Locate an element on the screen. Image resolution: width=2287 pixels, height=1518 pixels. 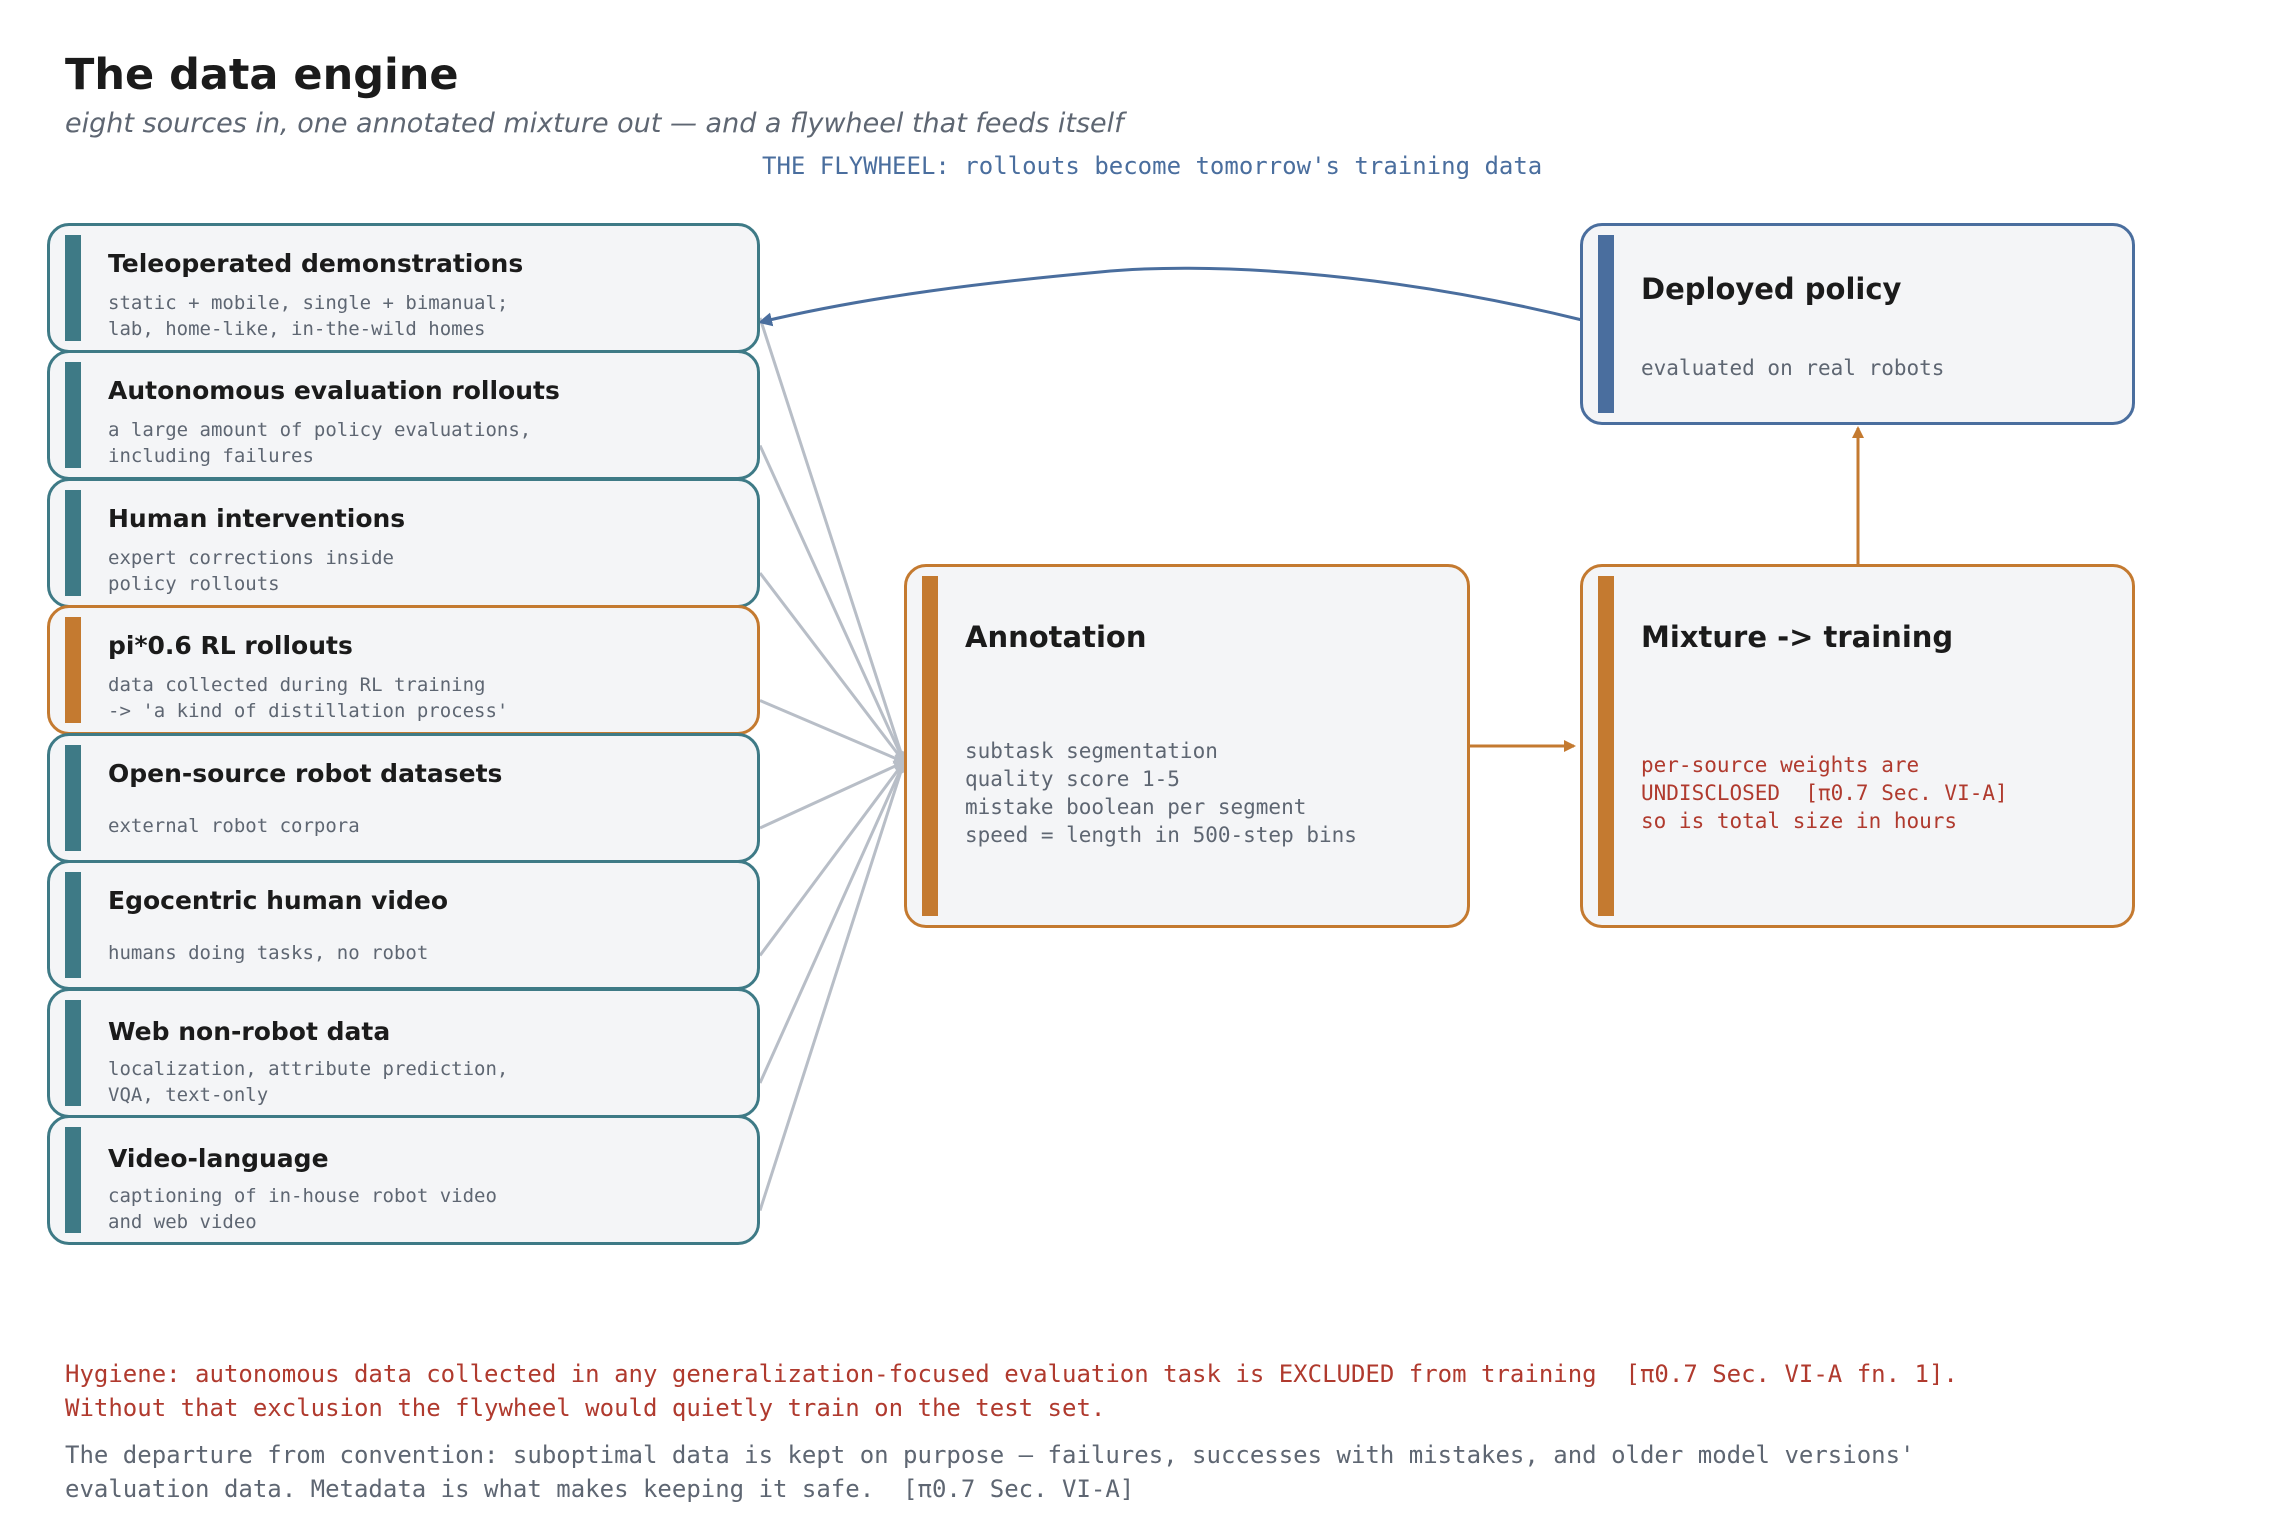
source-title: Video-language is located at coordinates (218, 1158).